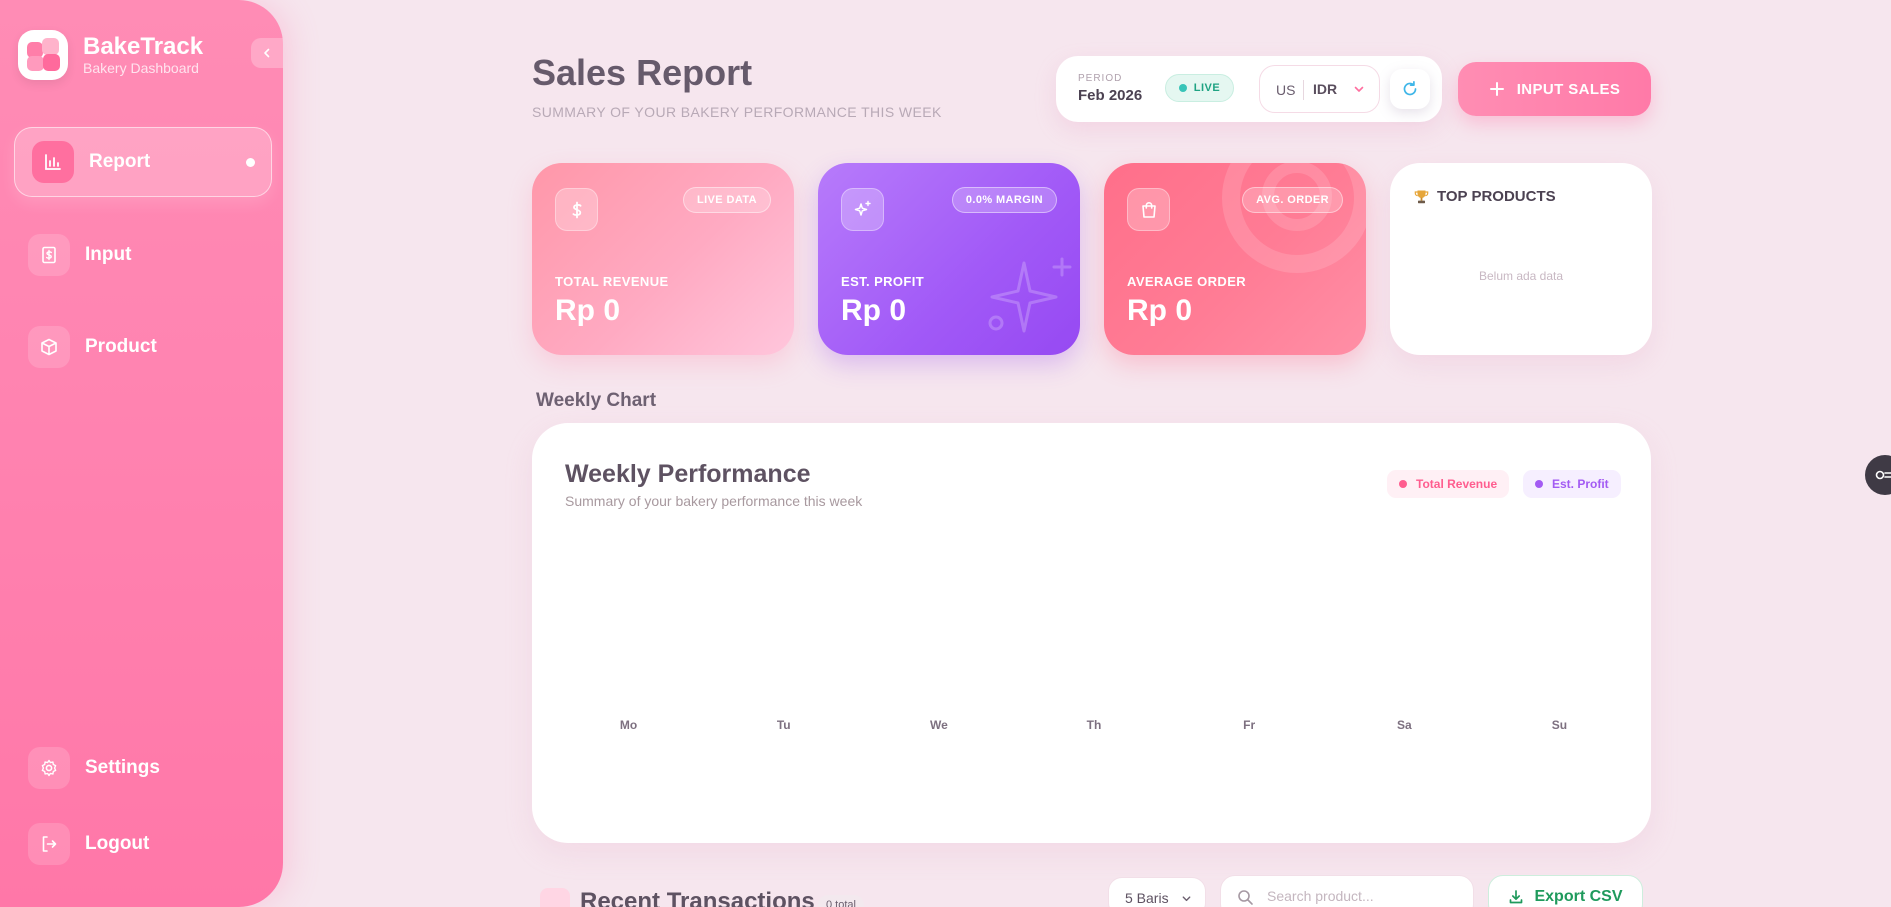 This screenshot has width=1891, height=907. What do you see at coordinates (1249, 725) in the screenshot?
I see `x-tick-label: Fr` at bounding box center [1249, 725].